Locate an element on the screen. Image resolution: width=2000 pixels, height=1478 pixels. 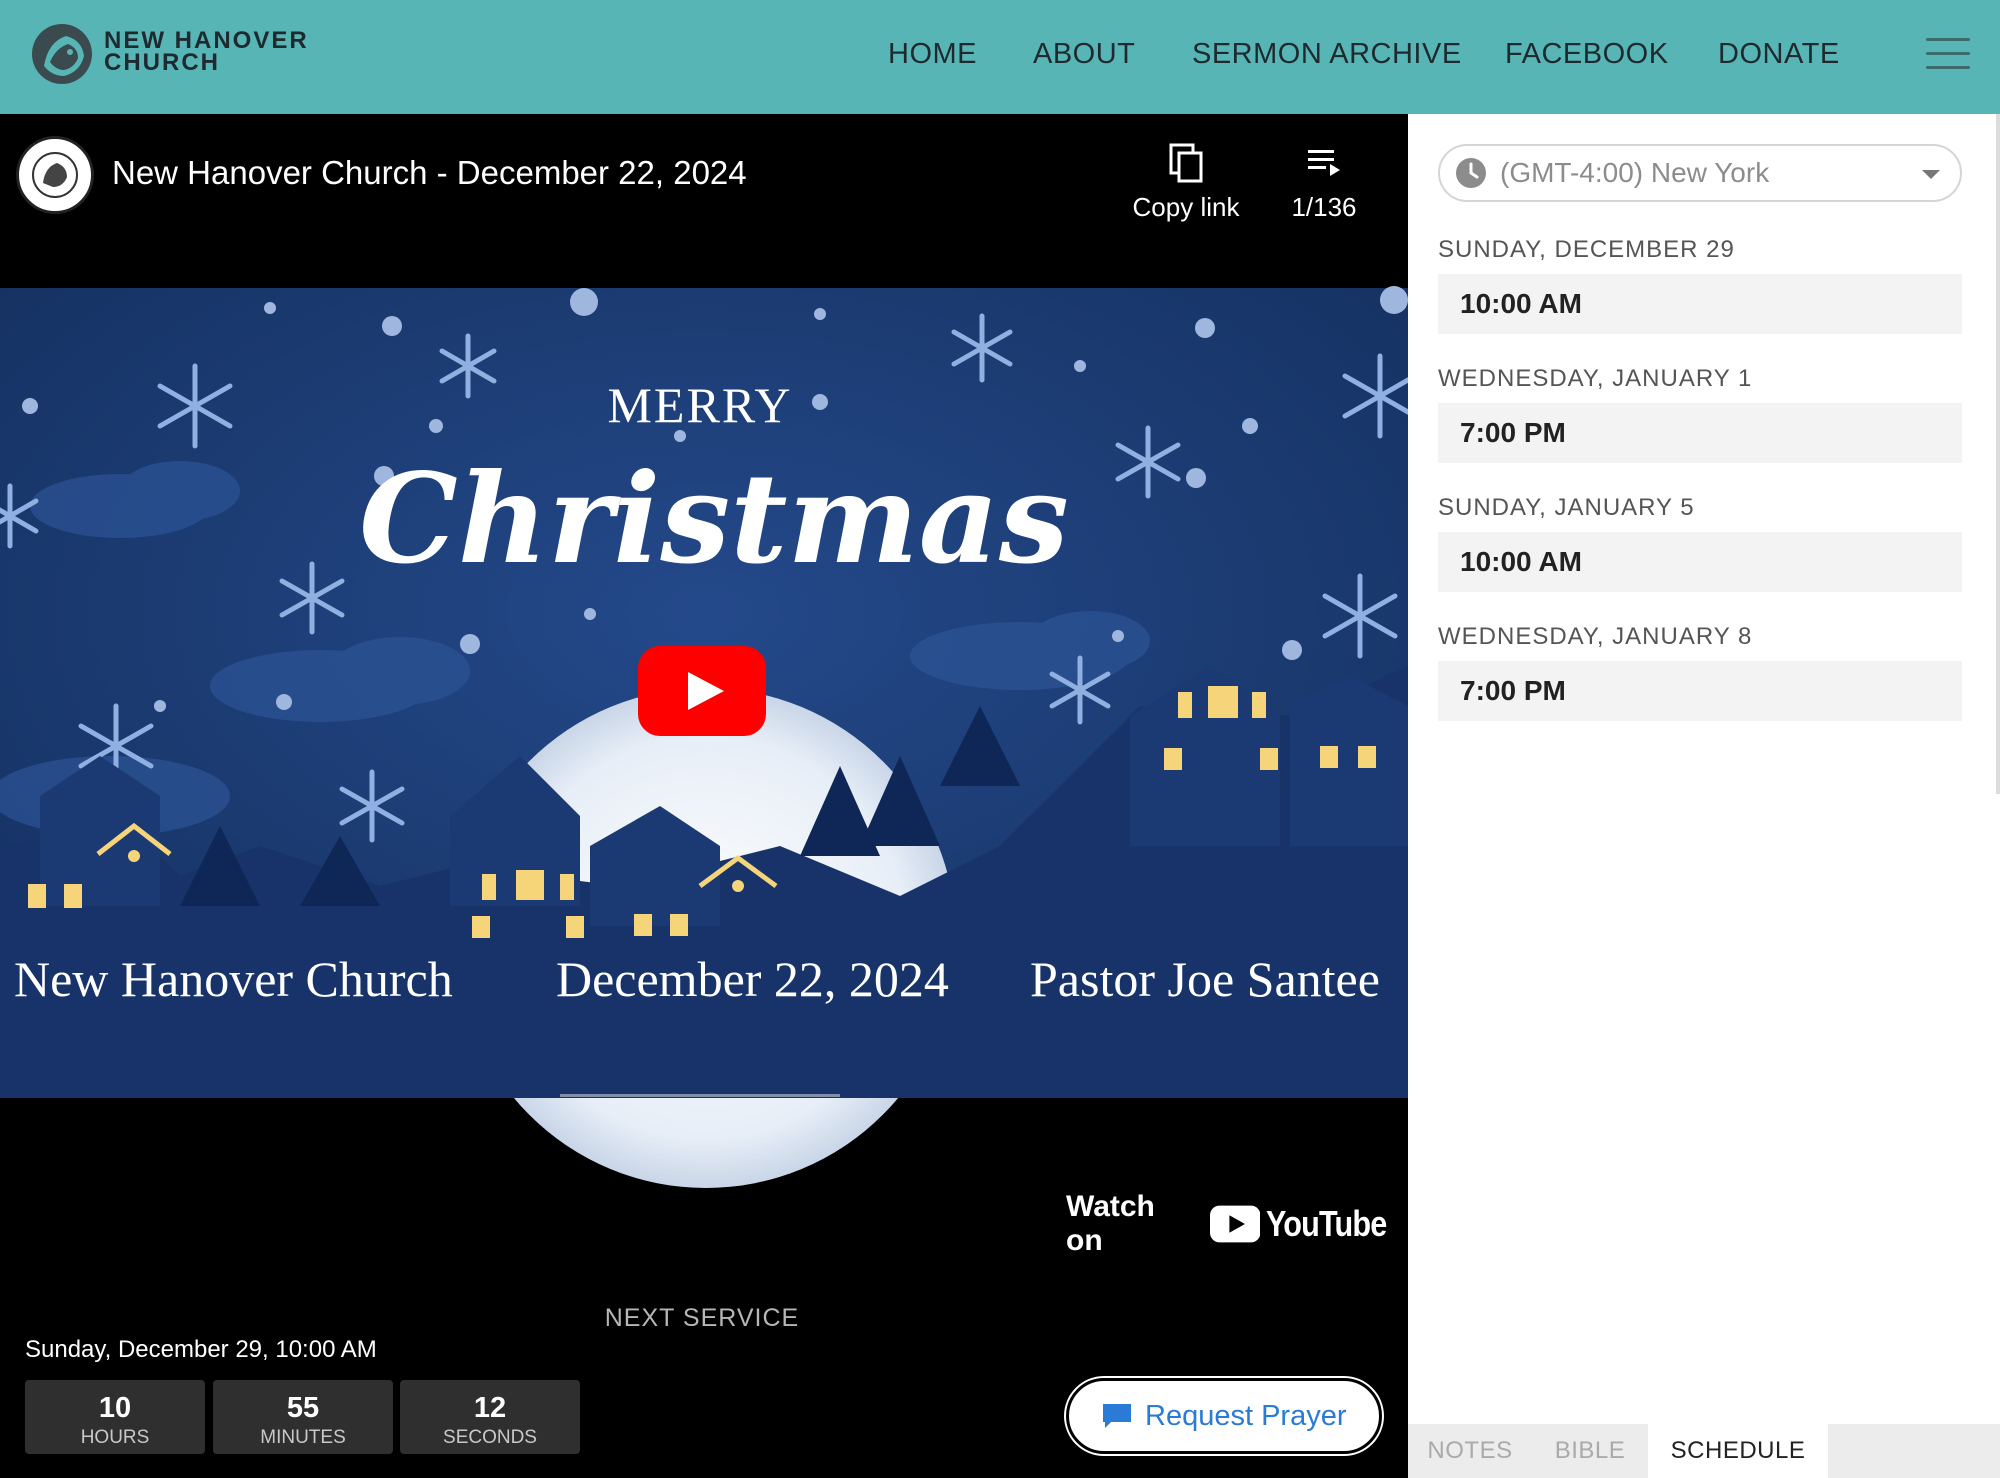
schedule-time-2: 7:00 PM is located at coordinates (1700, 433).